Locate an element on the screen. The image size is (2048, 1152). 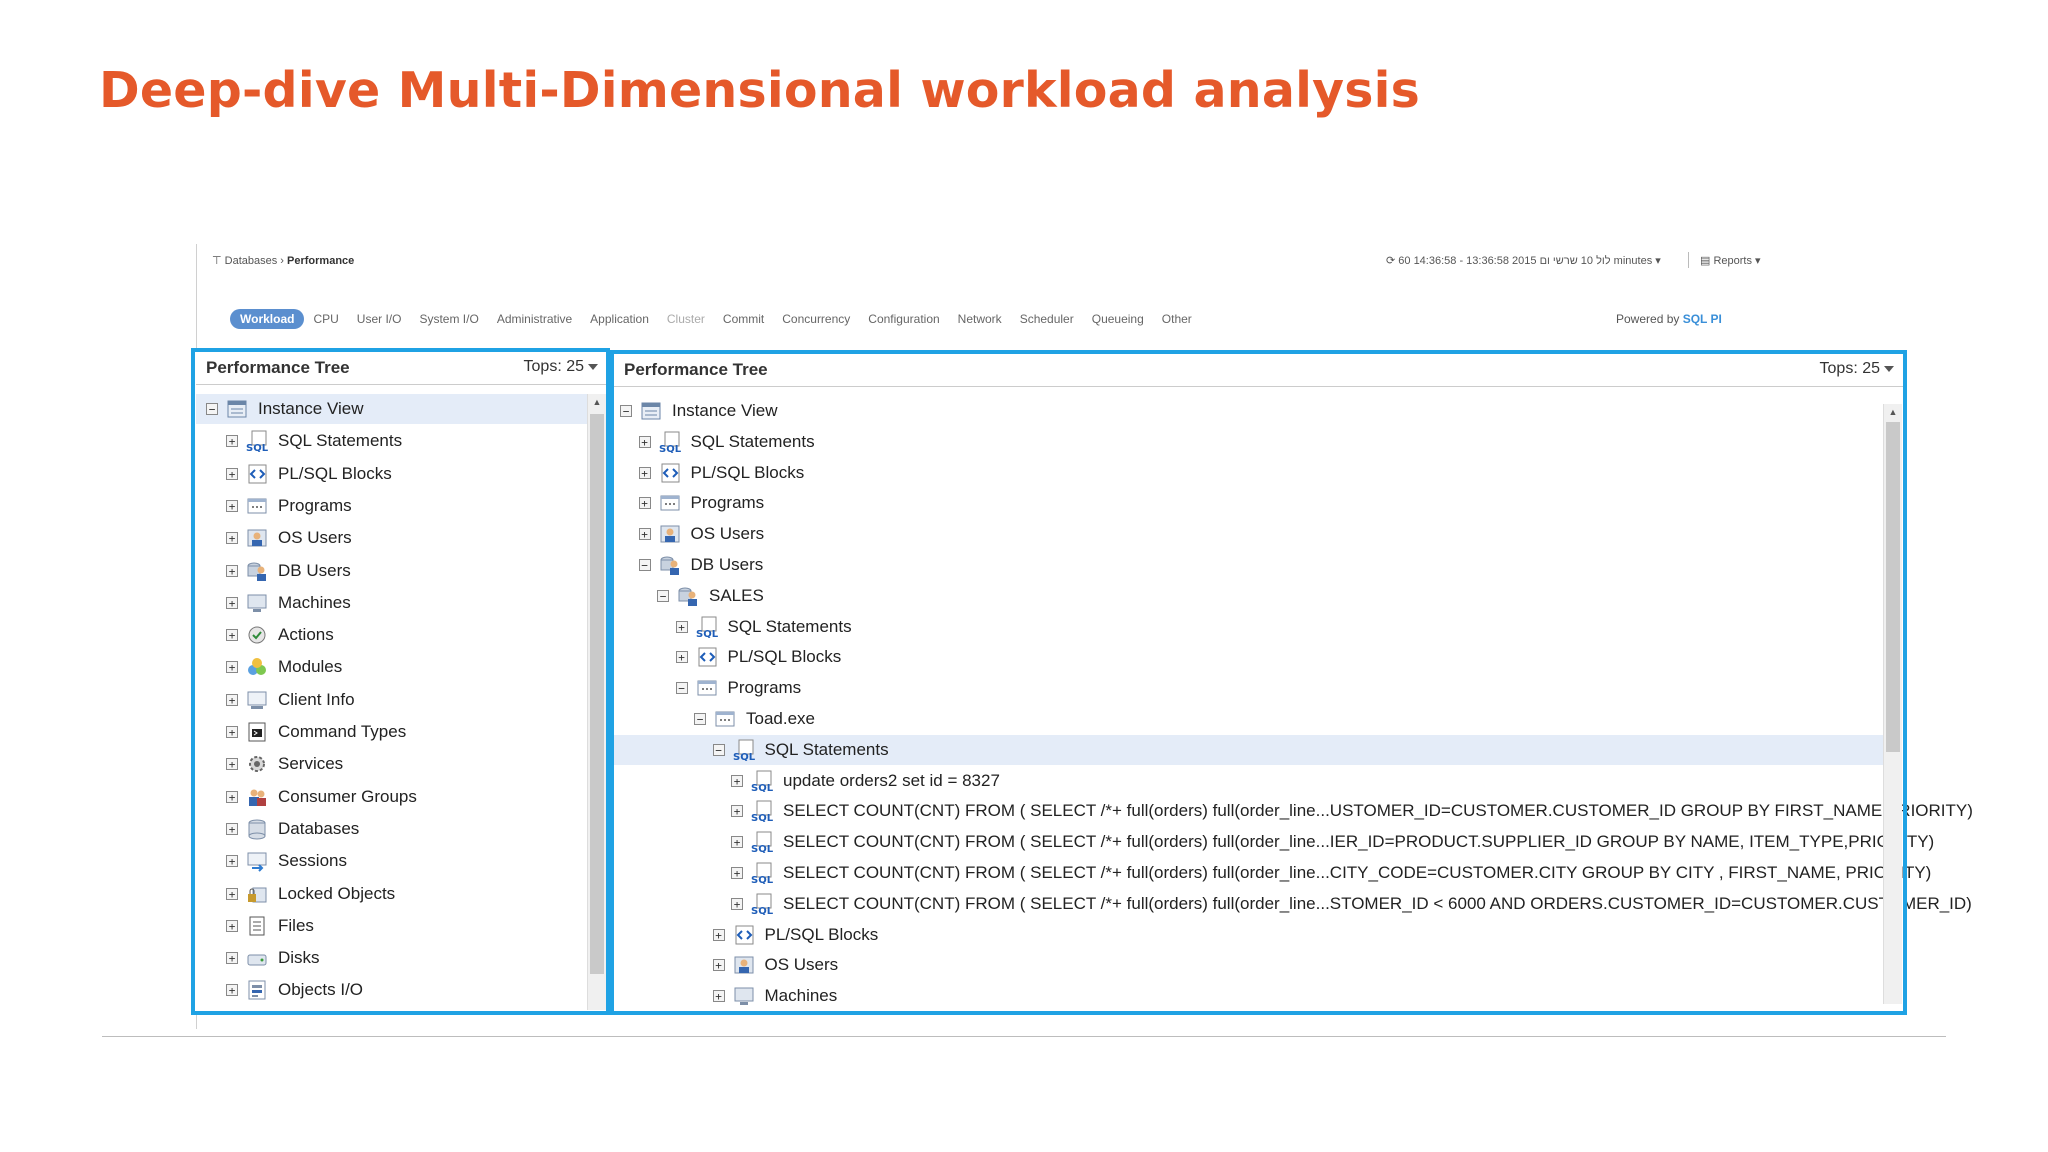
tree-node-db-users: − DB Users is located at coordinates (1249, 565).